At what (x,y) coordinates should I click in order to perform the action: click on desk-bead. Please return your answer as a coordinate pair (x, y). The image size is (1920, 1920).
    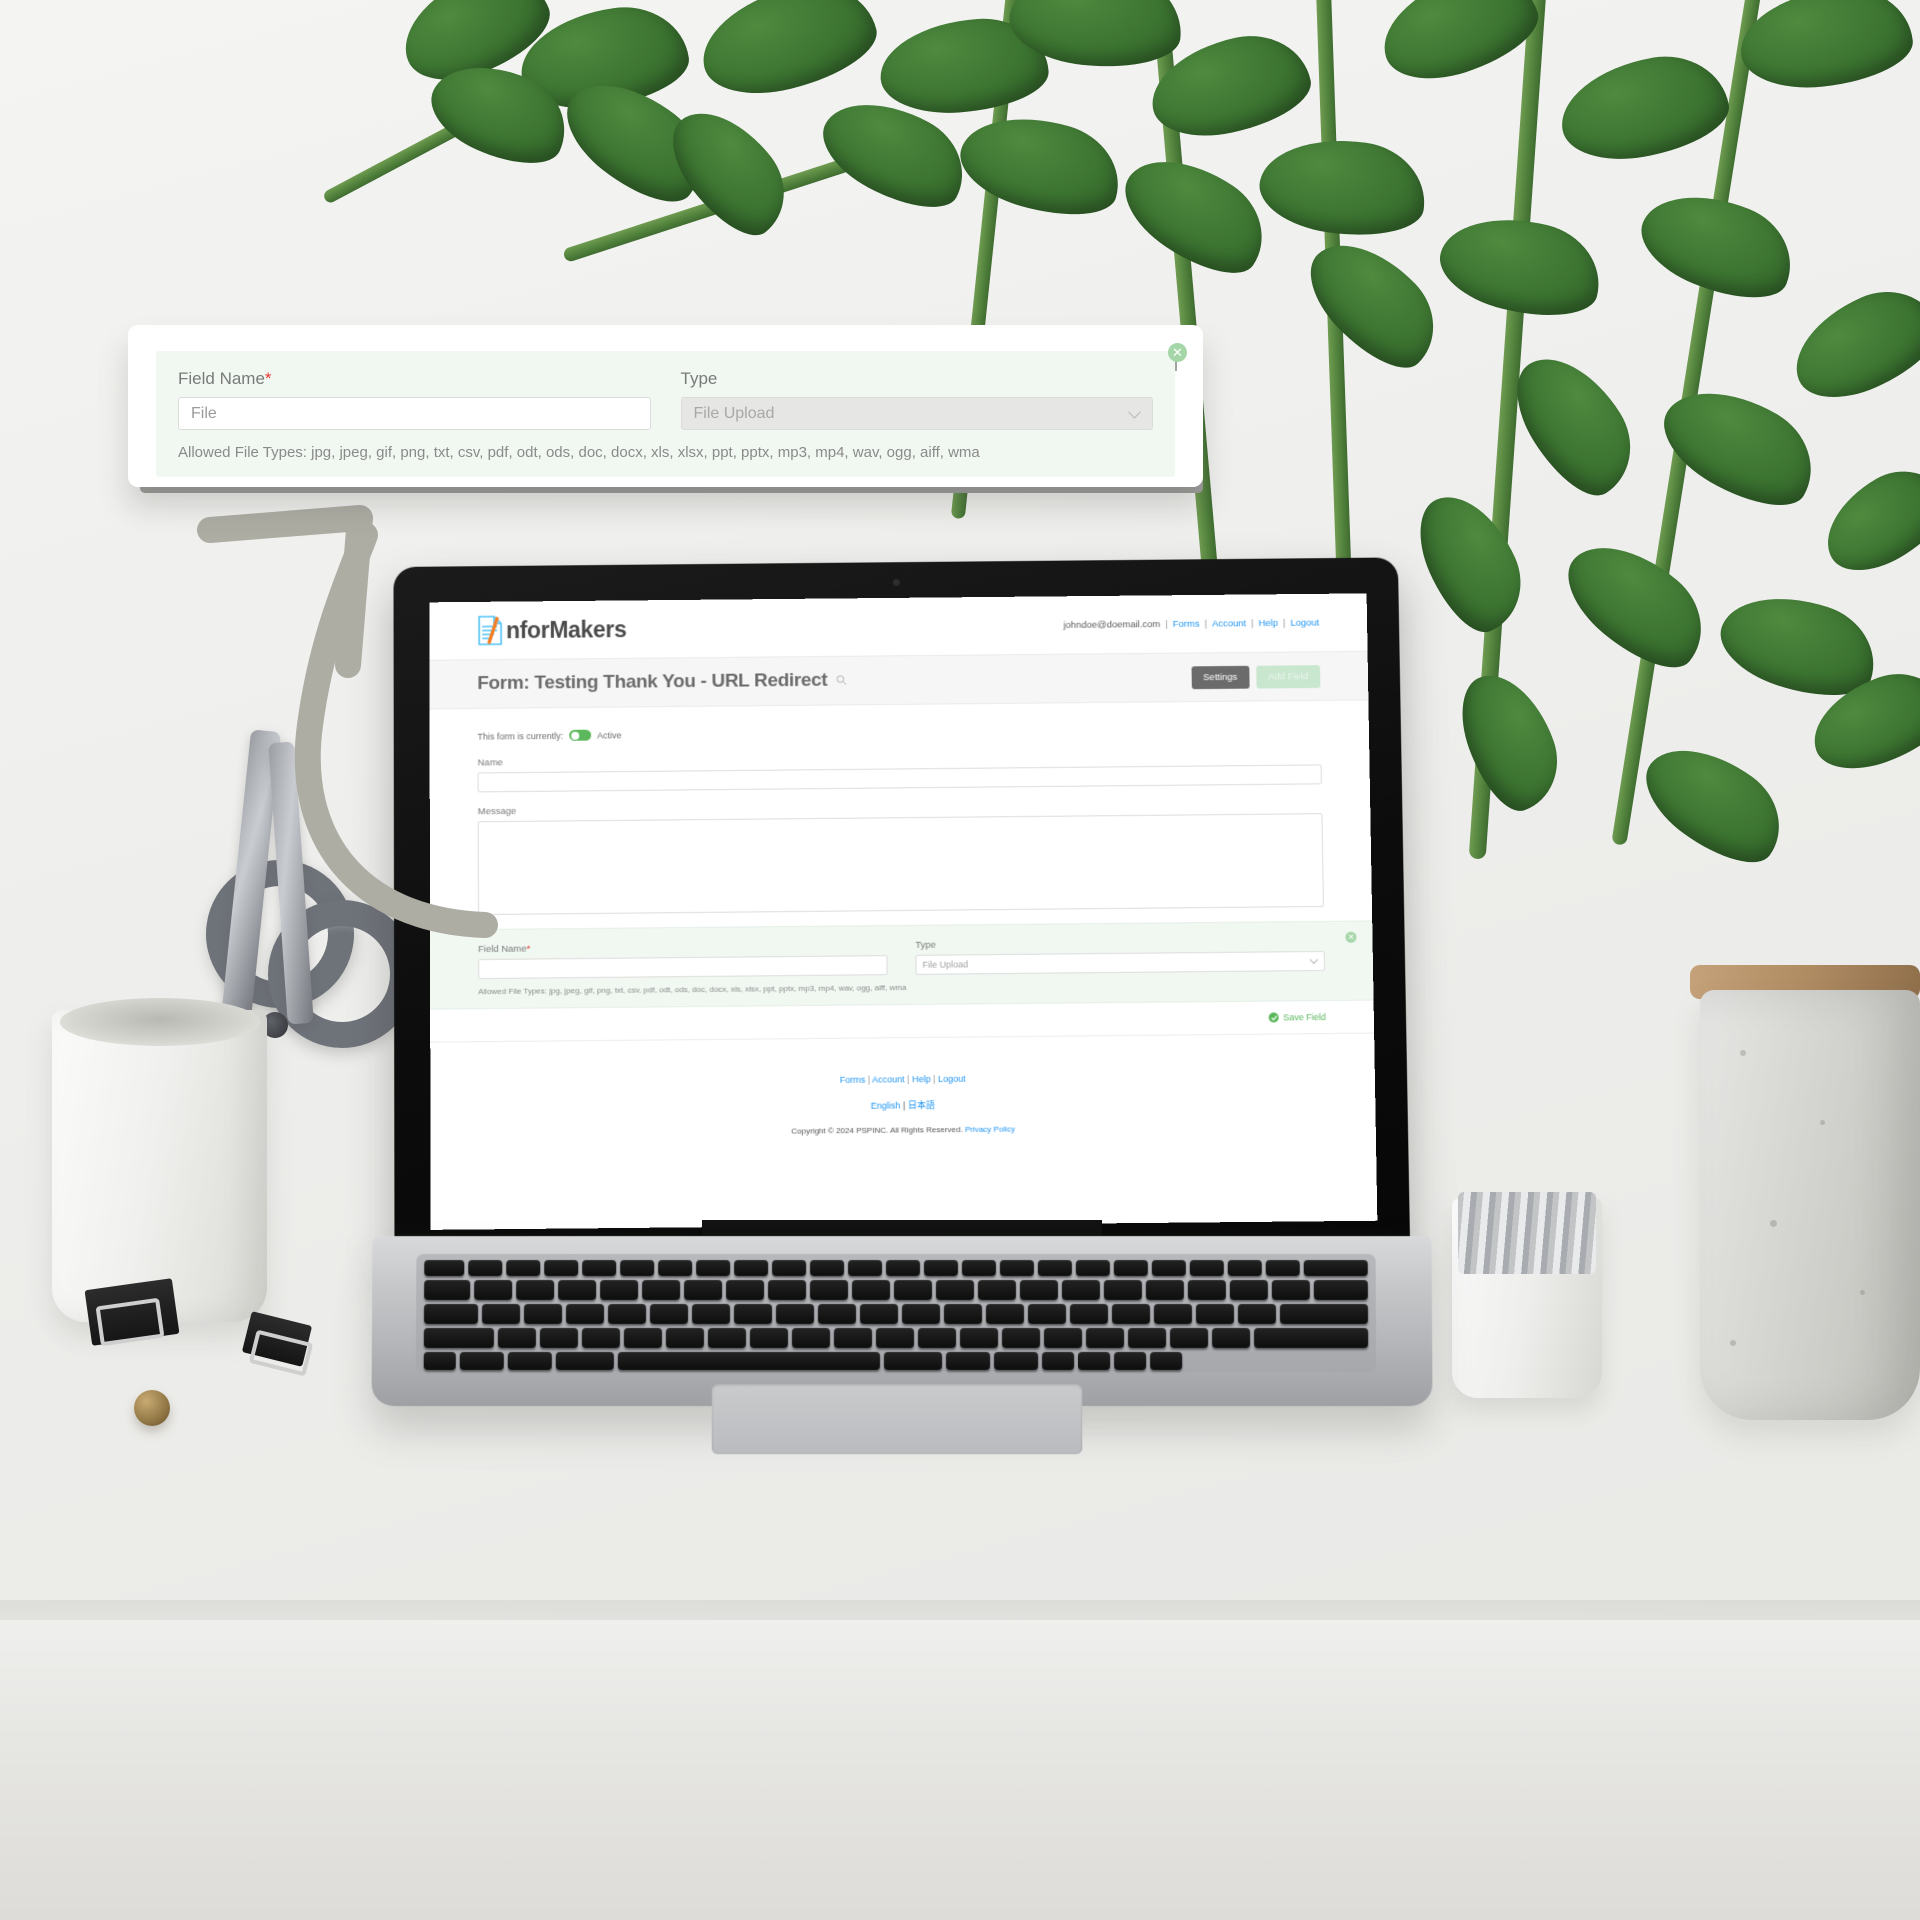
    Looking at the image, I should click on (152, 1408).